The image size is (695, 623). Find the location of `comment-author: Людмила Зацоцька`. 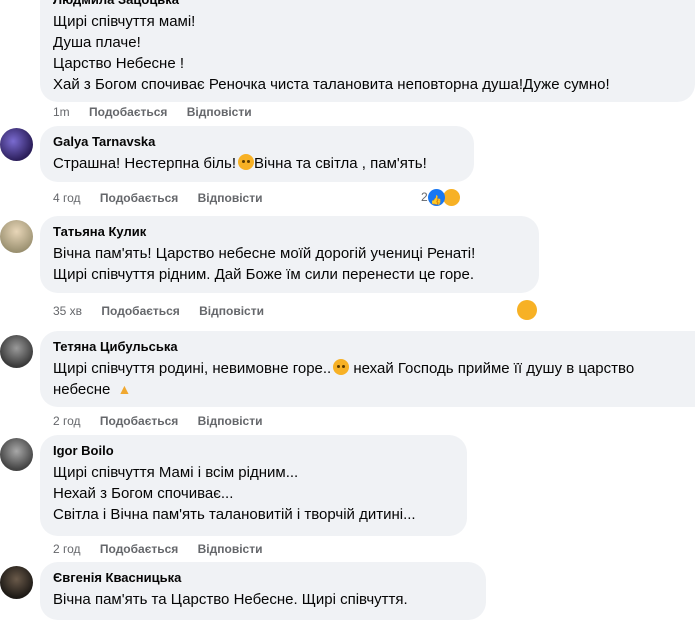

comment-author: Людмила Зацоцька is located at coordinates (368, 4).